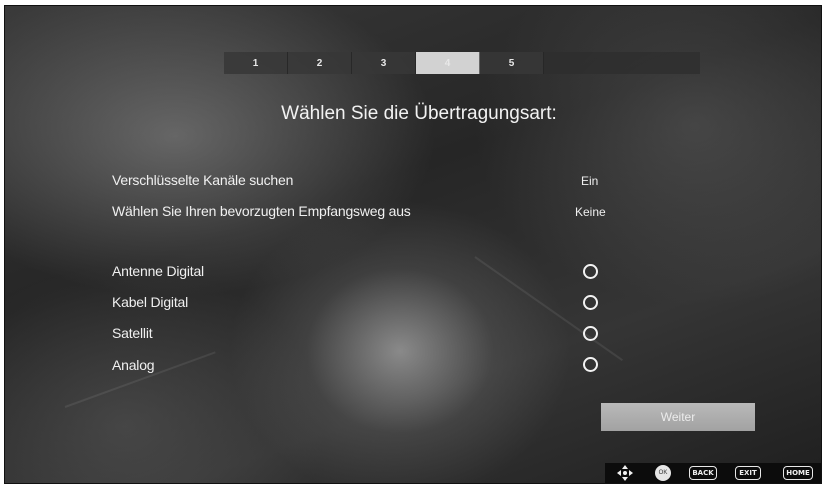 The height and width of the screenshot is (487, 823). I want to click on ok-icon: OK, so click(663, 473).